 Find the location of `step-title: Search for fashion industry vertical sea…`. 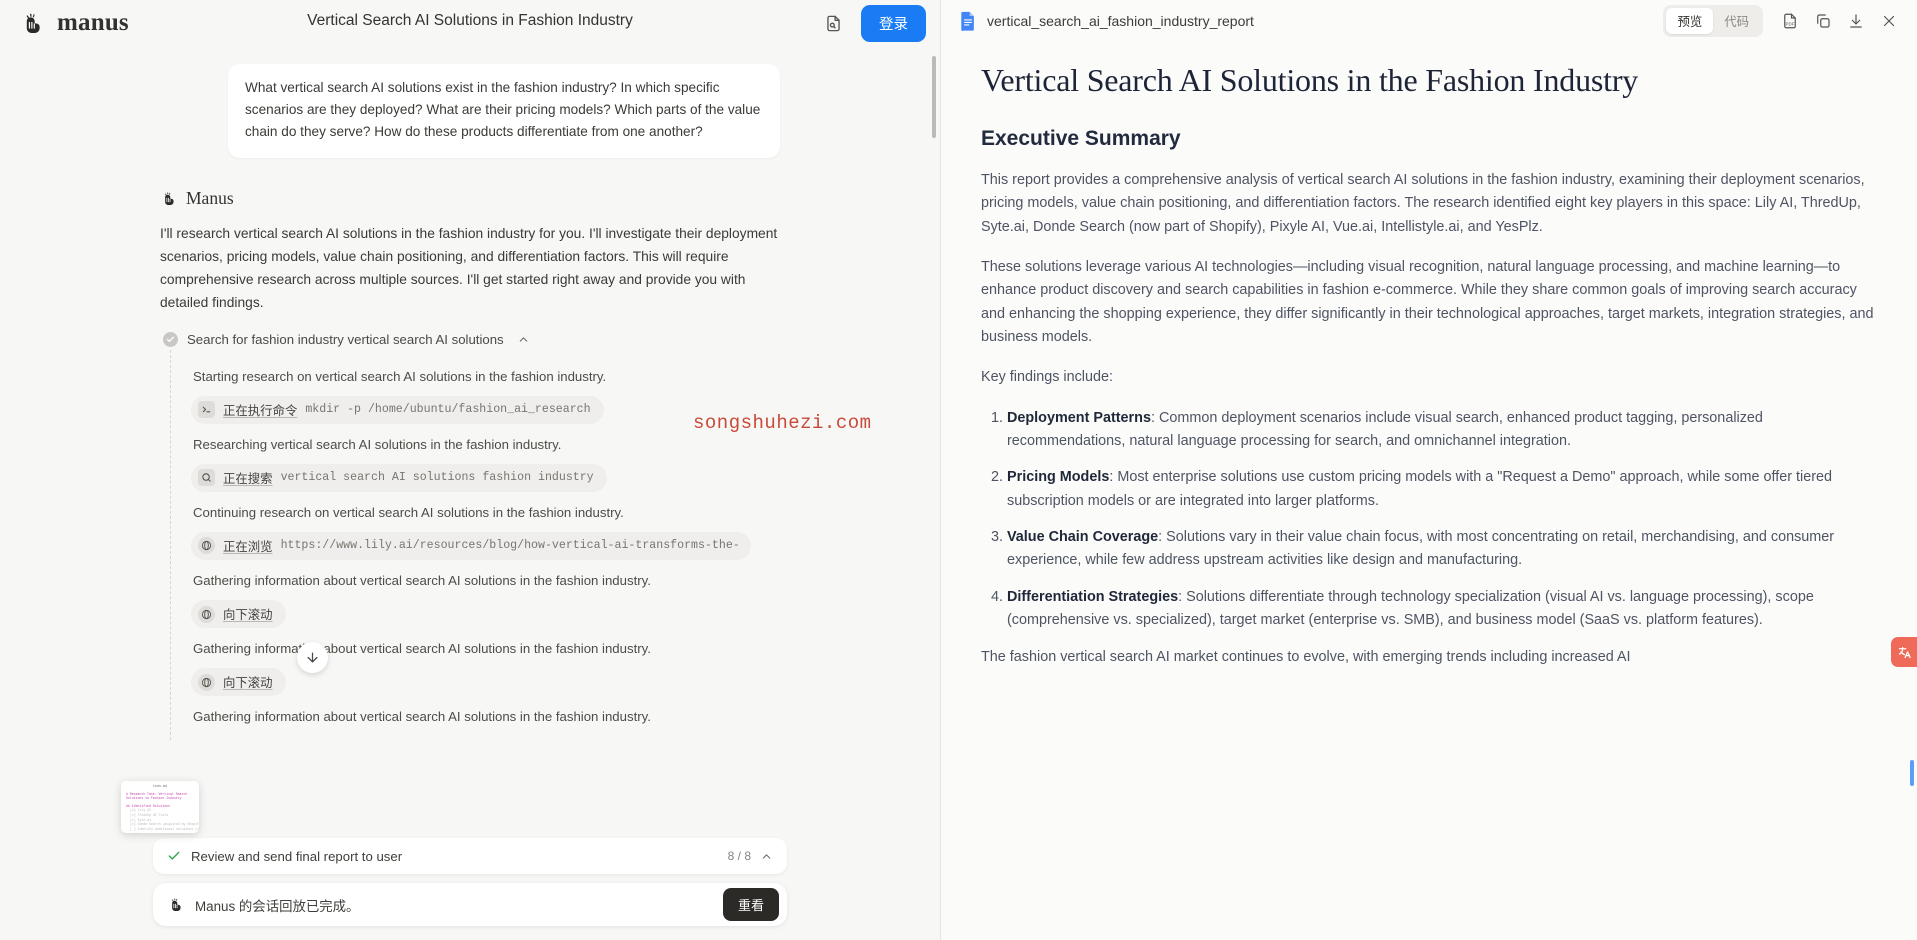

step-title: Search for fashion industry vertical sea… is located at coordinates (345, 340).